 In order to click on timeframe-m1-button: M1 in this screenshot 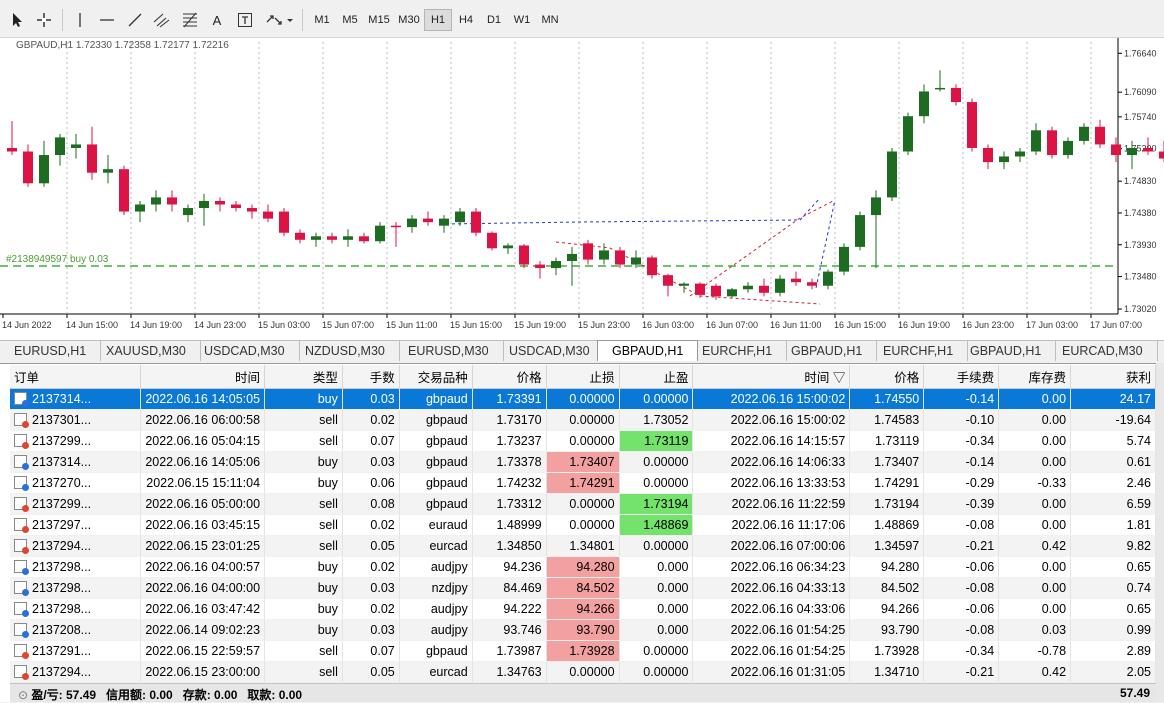, I will do `click(322, 20)`.